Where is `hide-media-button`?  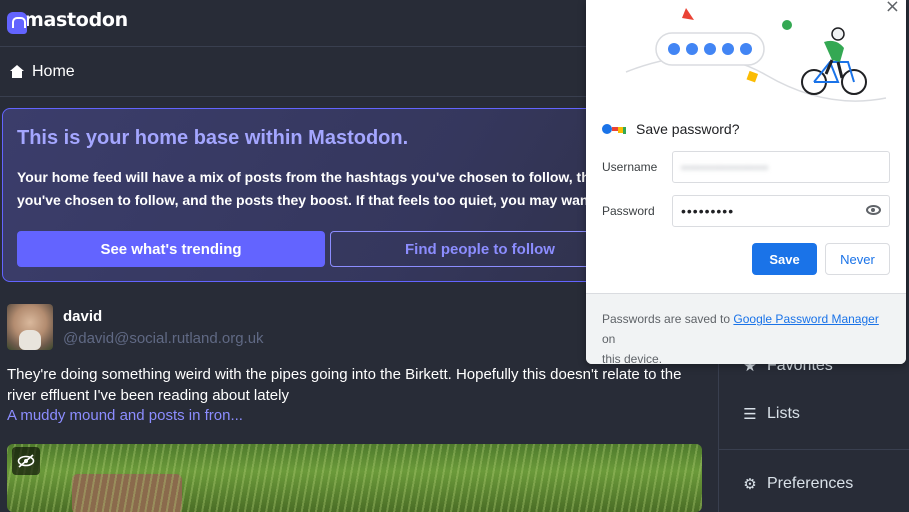 hide-media-button is located at coordinates (26, 461).